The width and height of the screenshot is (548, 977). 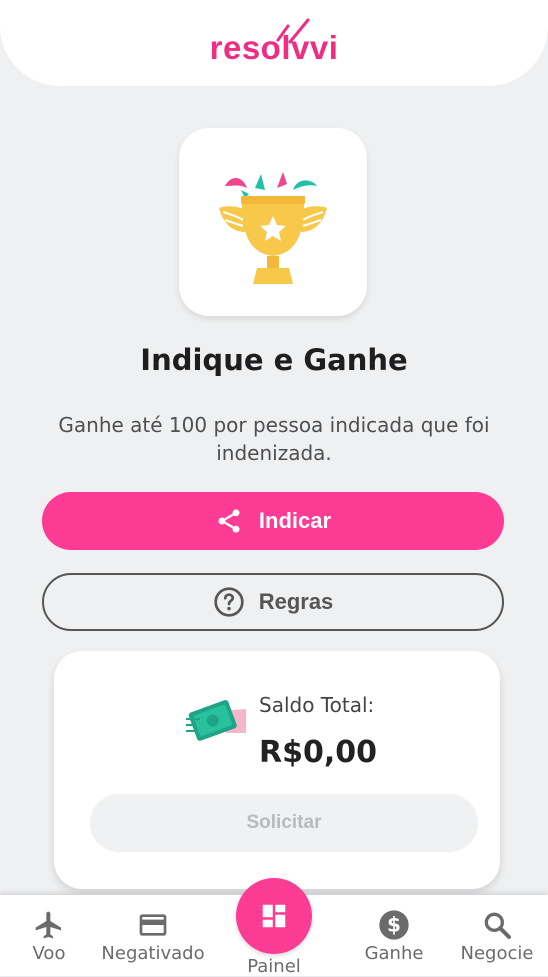 What do you see at coordinates (284, 823) in the screenshot?
I see `solicitar-button: Solicitar` at bounding box center [284, 823].